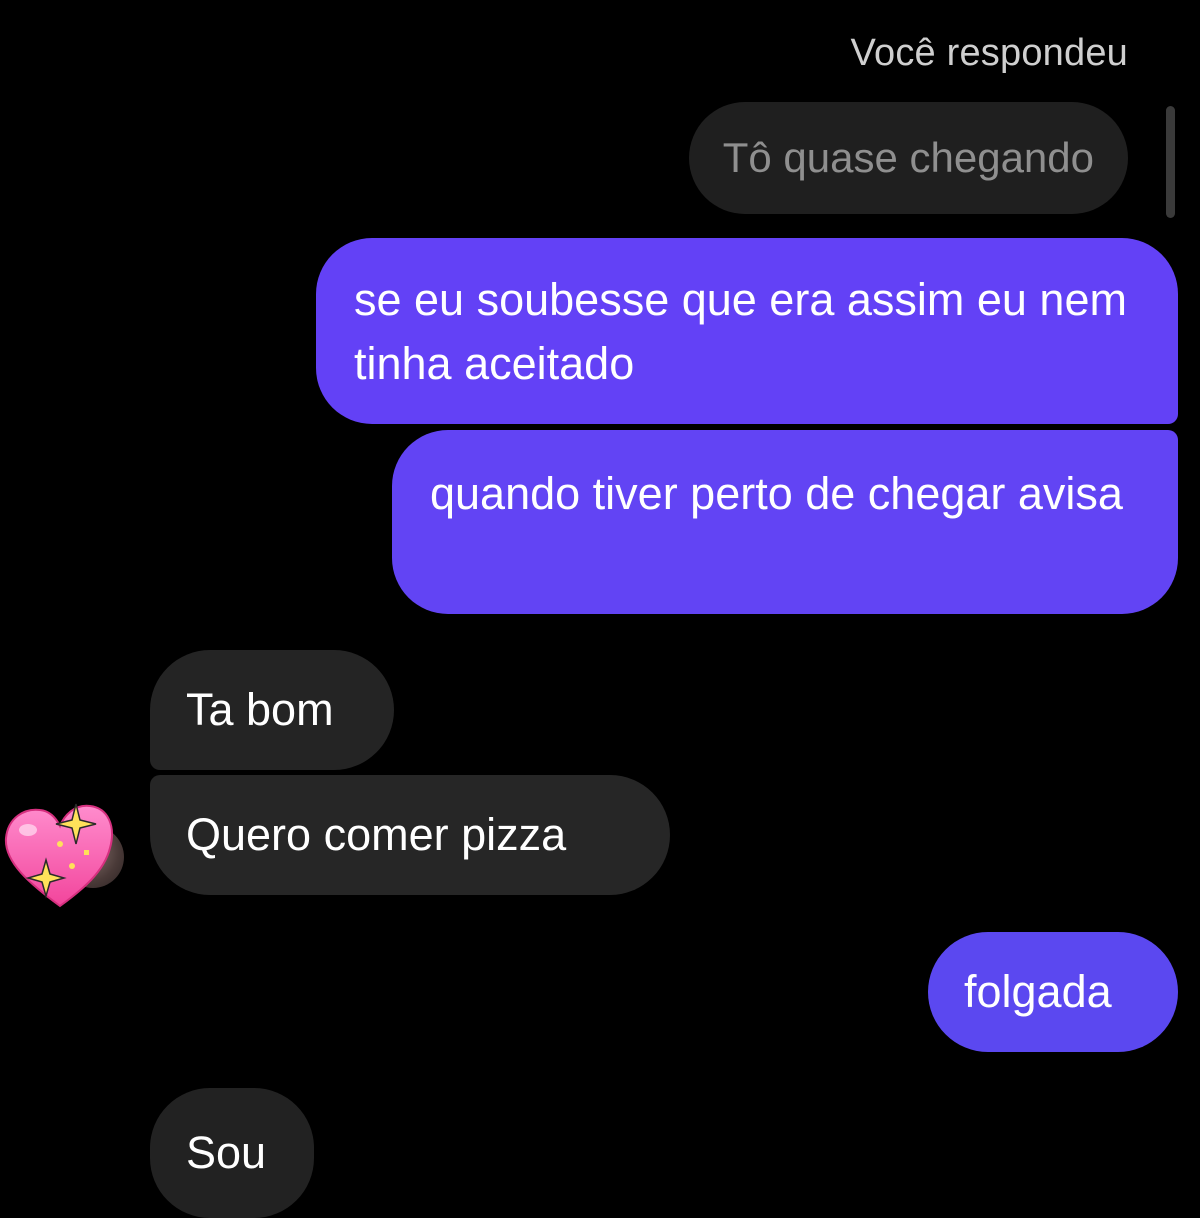 The width and height of the screenshot is (1200, 1218). Describe the element at coordinates (1038, 991) in the screenshot. I see `message-text: folgada` at that location.